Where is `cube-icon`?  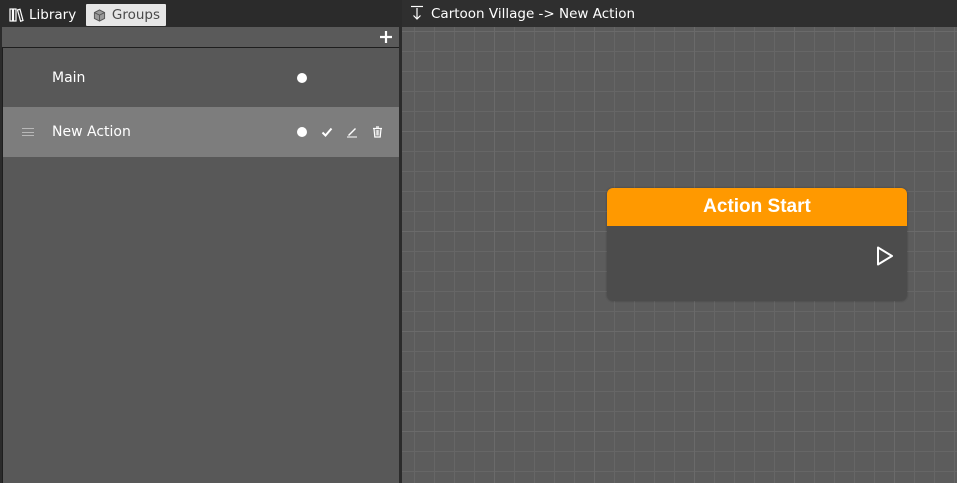 cube-icon is located at coordinates (100, 15).